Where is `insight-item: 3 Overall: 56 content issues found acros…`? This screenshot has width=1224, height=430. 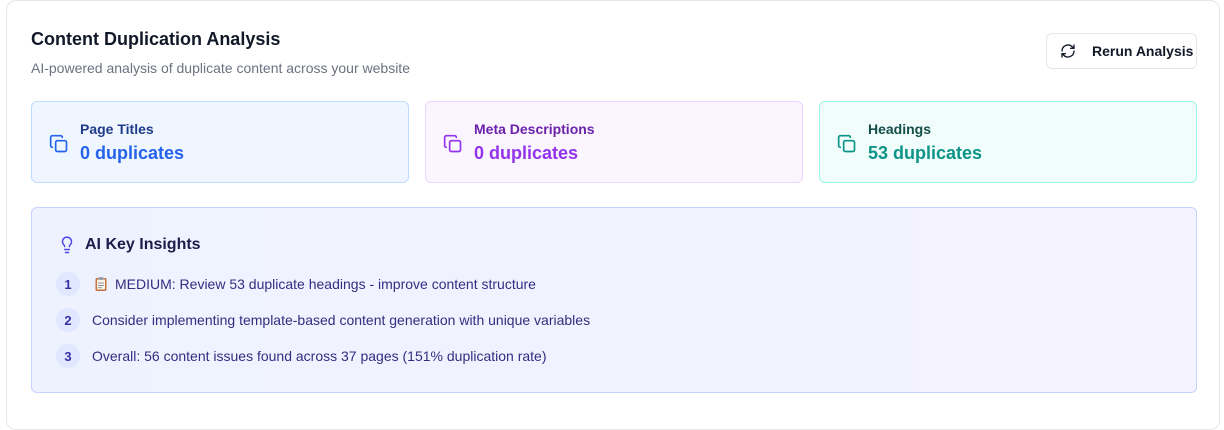 insight-item: 3 Overall: 56 content issues found acros… is located at coordinates (323, 356).